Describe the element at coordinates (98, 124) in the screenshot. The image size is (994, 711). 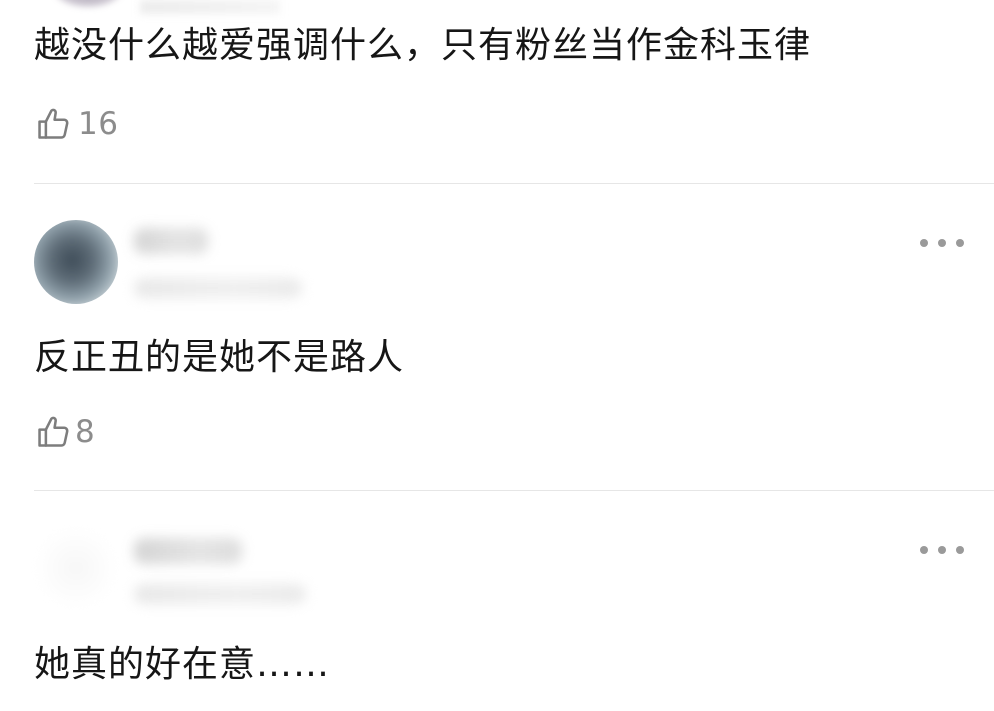
I see `comment-1-like-count: 16` at that location.